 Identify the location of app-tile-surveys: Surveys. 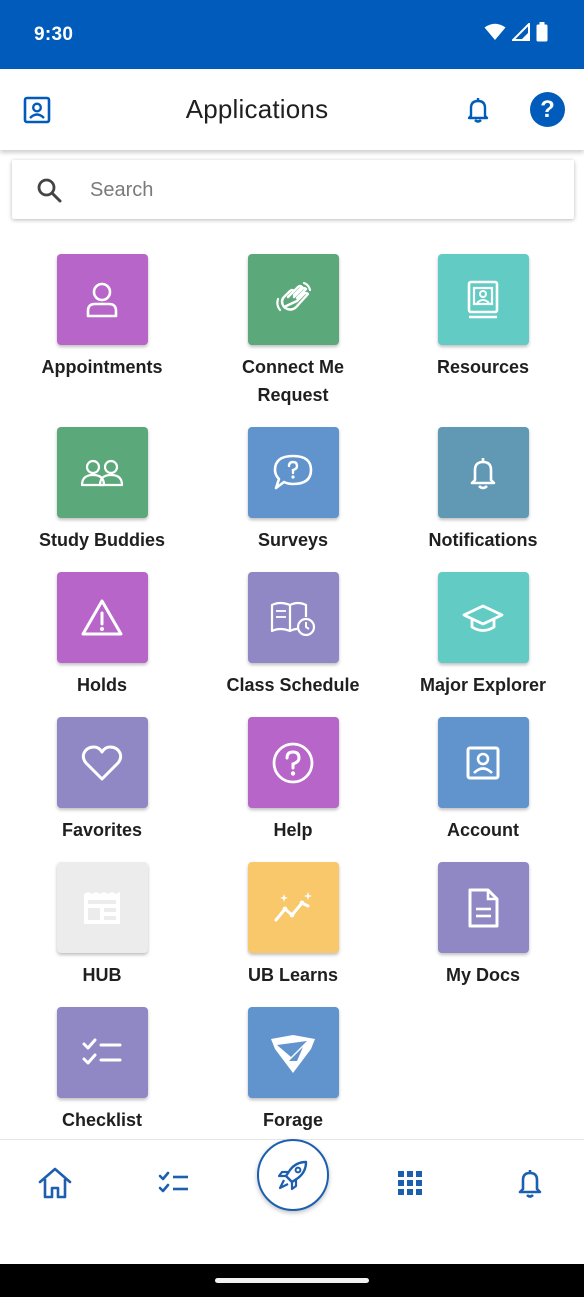
(293, 490).